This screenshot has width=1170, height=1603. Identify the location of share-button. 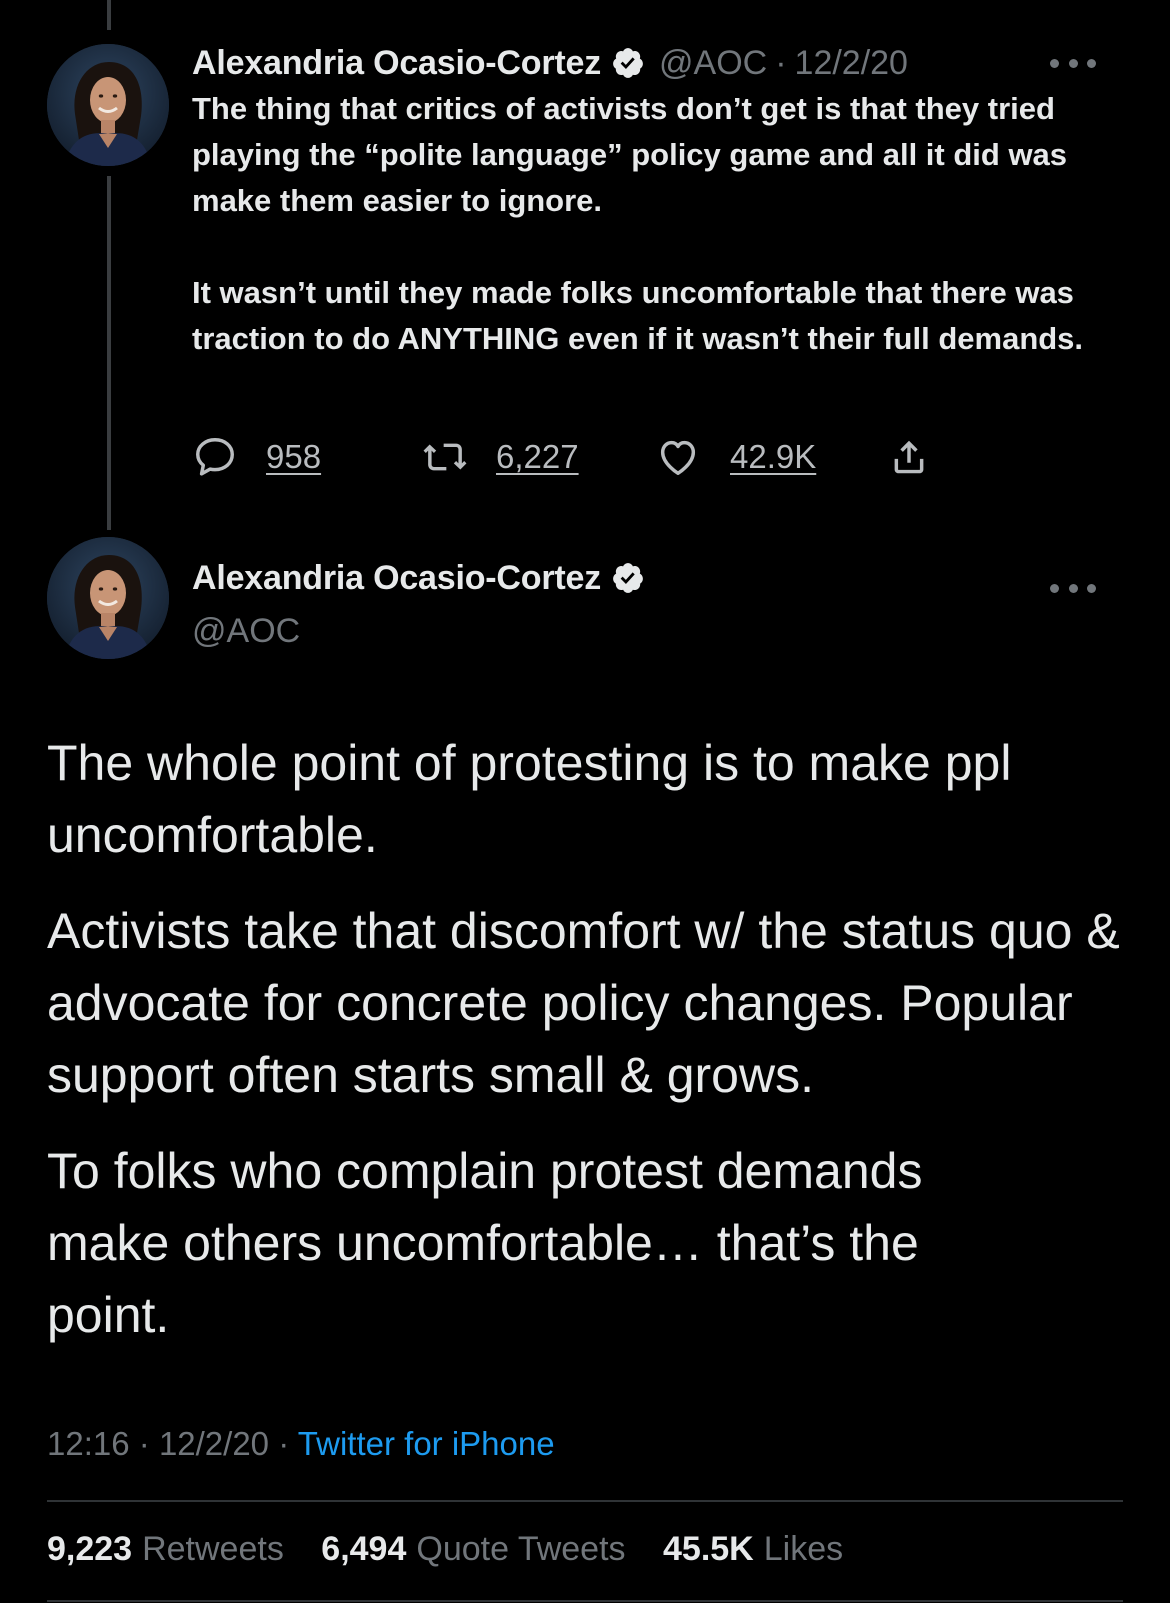
(909, 457).